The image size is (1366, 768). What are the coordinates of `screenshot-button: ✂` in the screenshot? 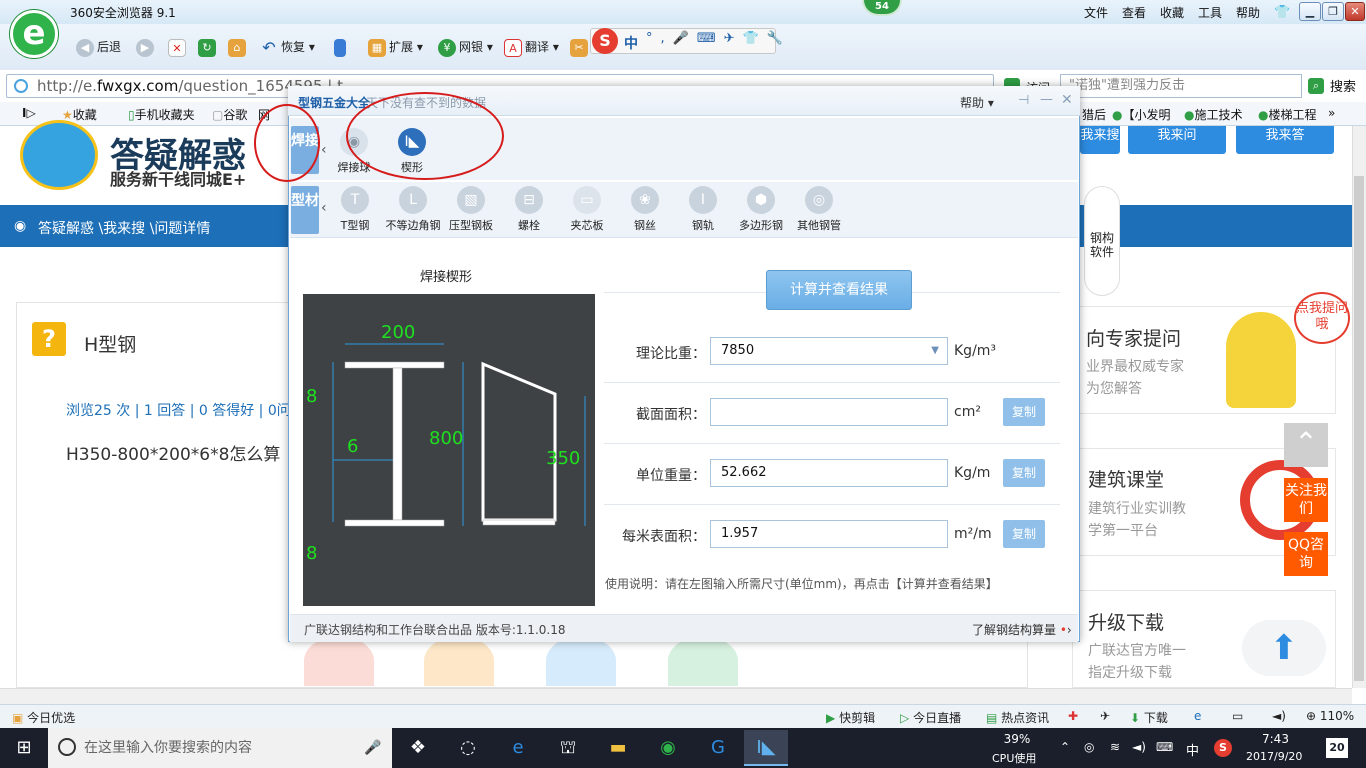 It's located at (580, 47).